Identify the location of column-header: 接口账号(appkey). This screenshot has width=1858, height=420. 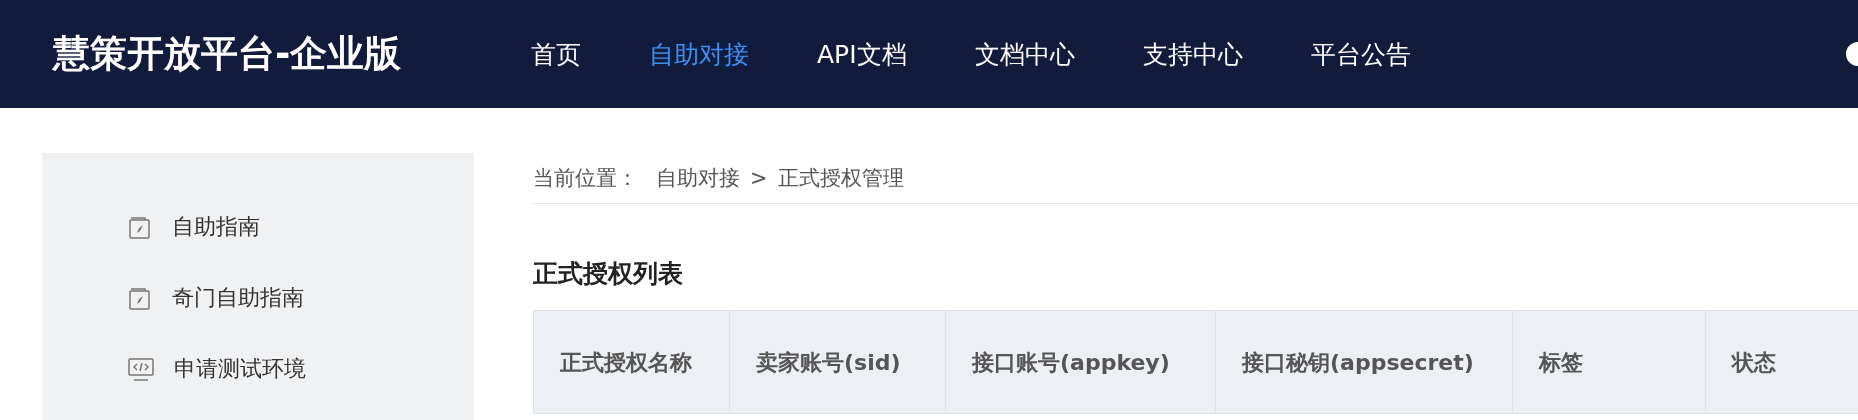
(1081, 362).